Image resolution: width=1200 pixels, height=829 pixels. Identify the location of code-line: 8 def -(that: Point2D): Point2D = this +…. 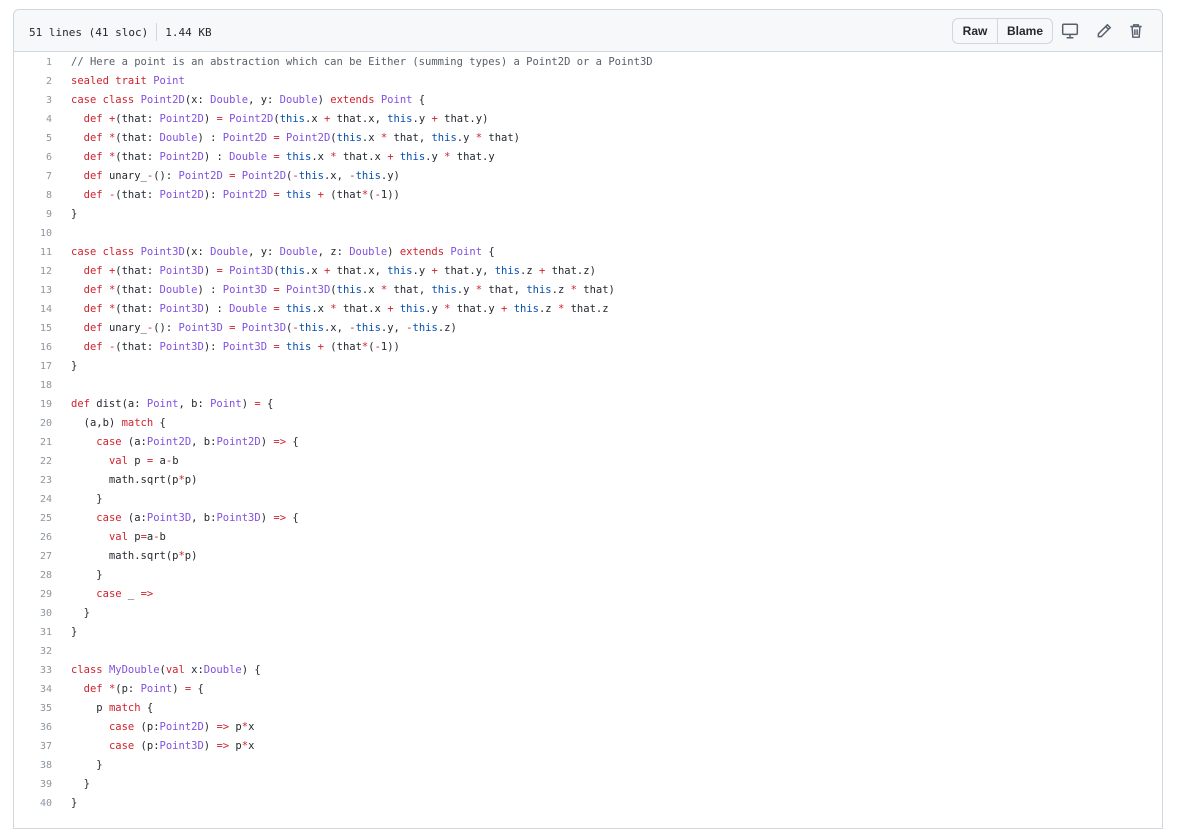
(588, 195).